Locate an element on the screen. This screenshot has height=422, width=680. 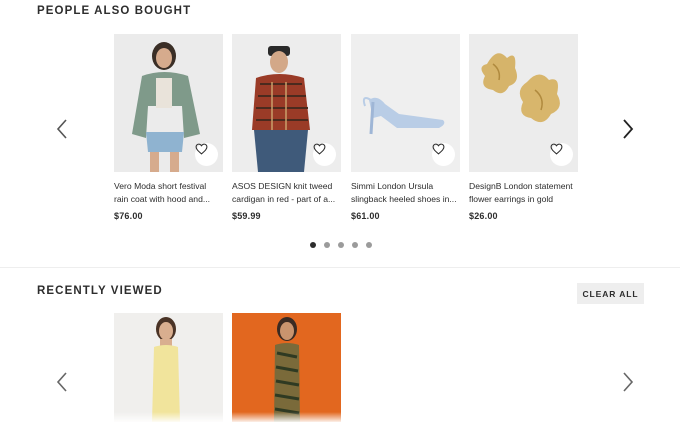
people-also-bought-title: PEOPLE ALSO BOUGHT is located at coordinates (114, 11).